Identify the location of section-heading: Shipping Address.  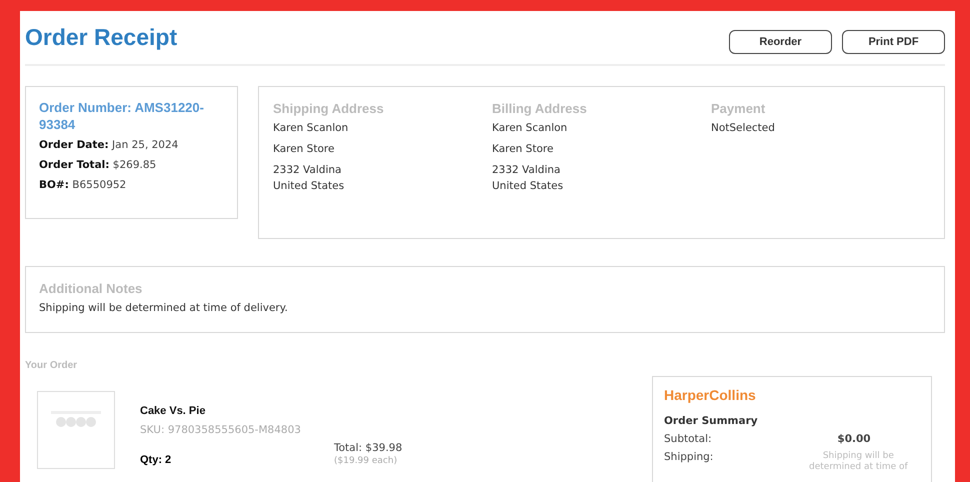
(329, 108).